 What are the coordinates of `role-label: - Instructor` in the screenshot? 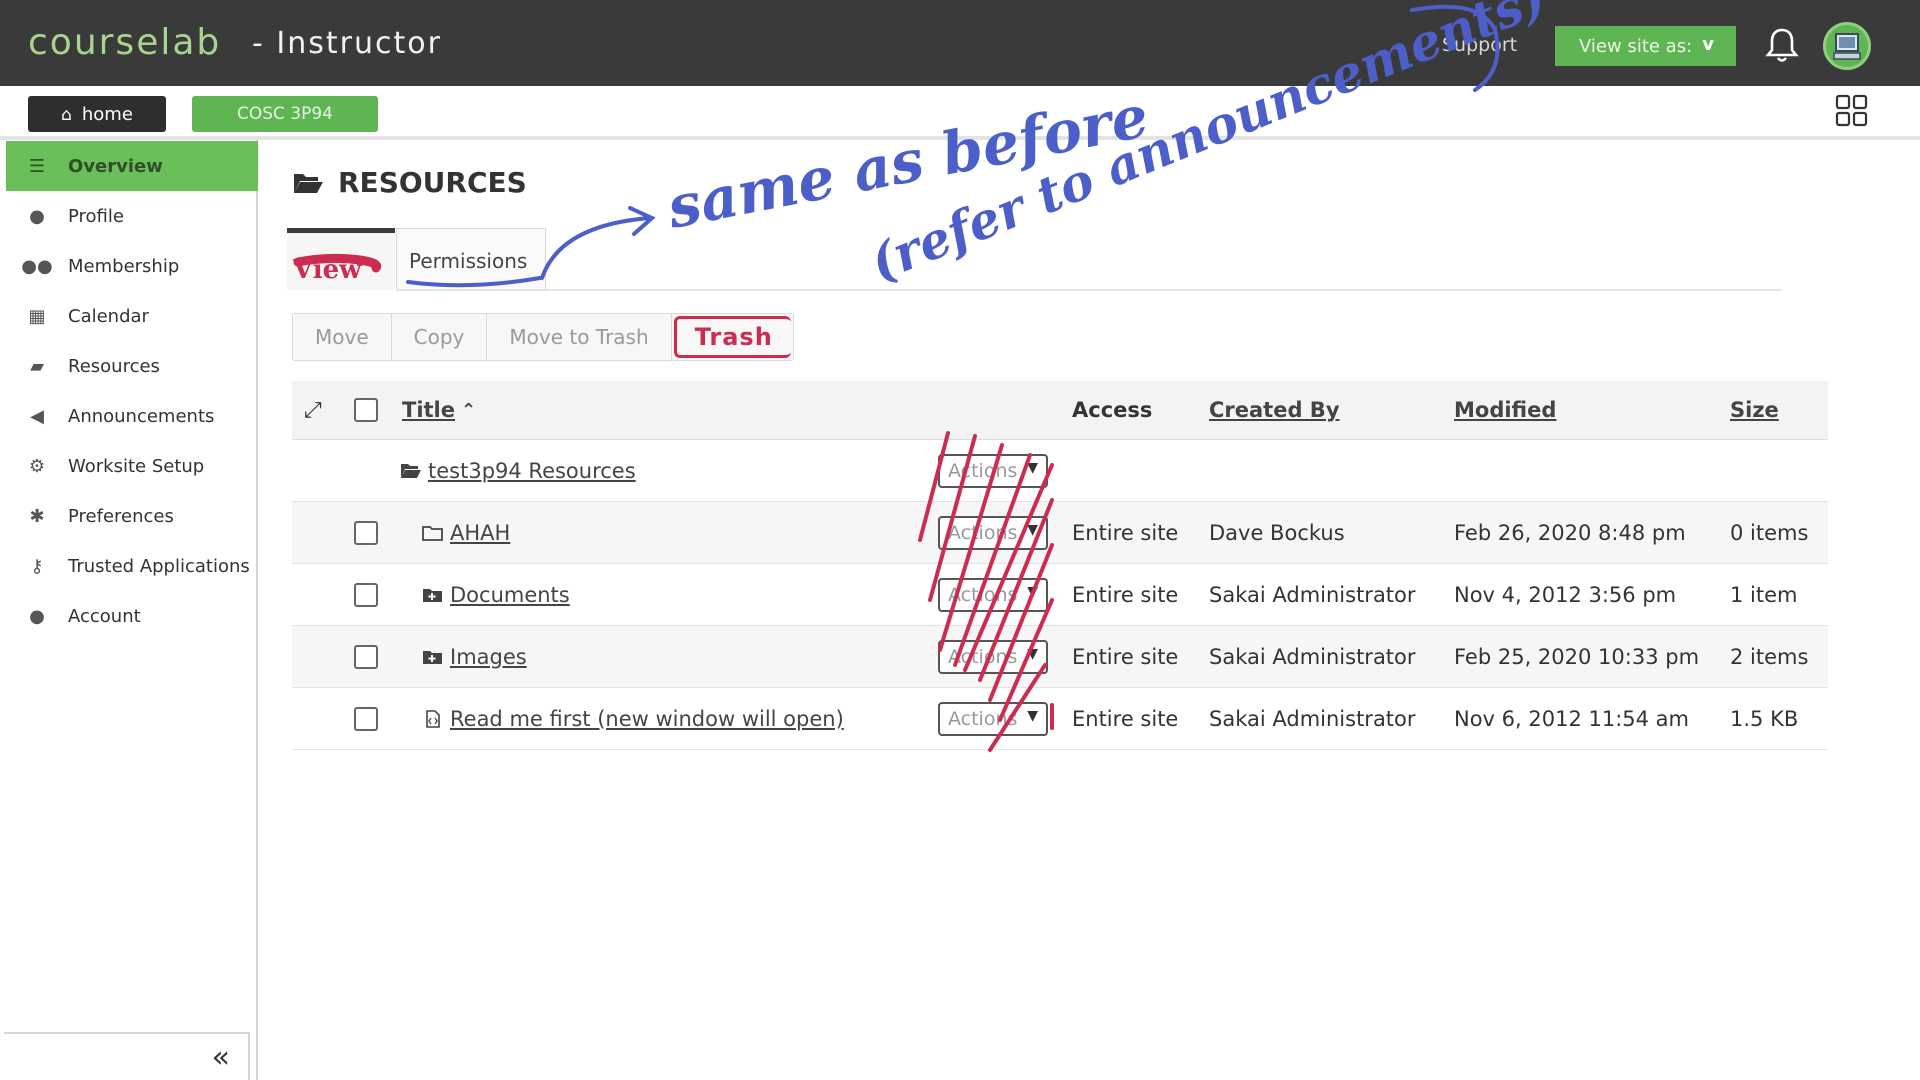 It's located at (347, 43).